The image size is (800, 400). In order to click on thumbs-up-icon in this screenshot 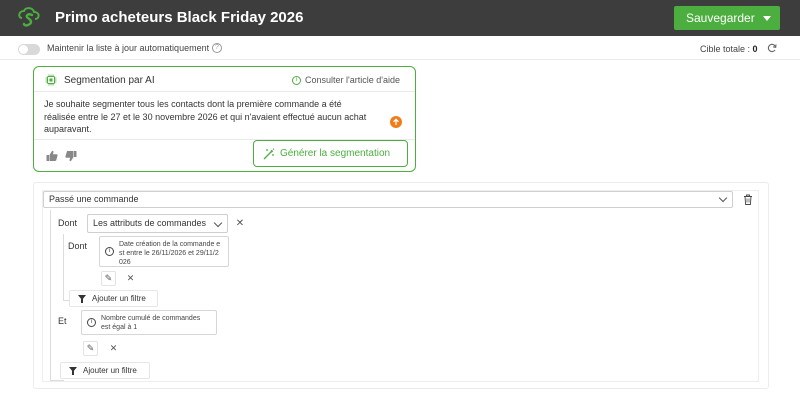, I will do `click(52, 156)`.